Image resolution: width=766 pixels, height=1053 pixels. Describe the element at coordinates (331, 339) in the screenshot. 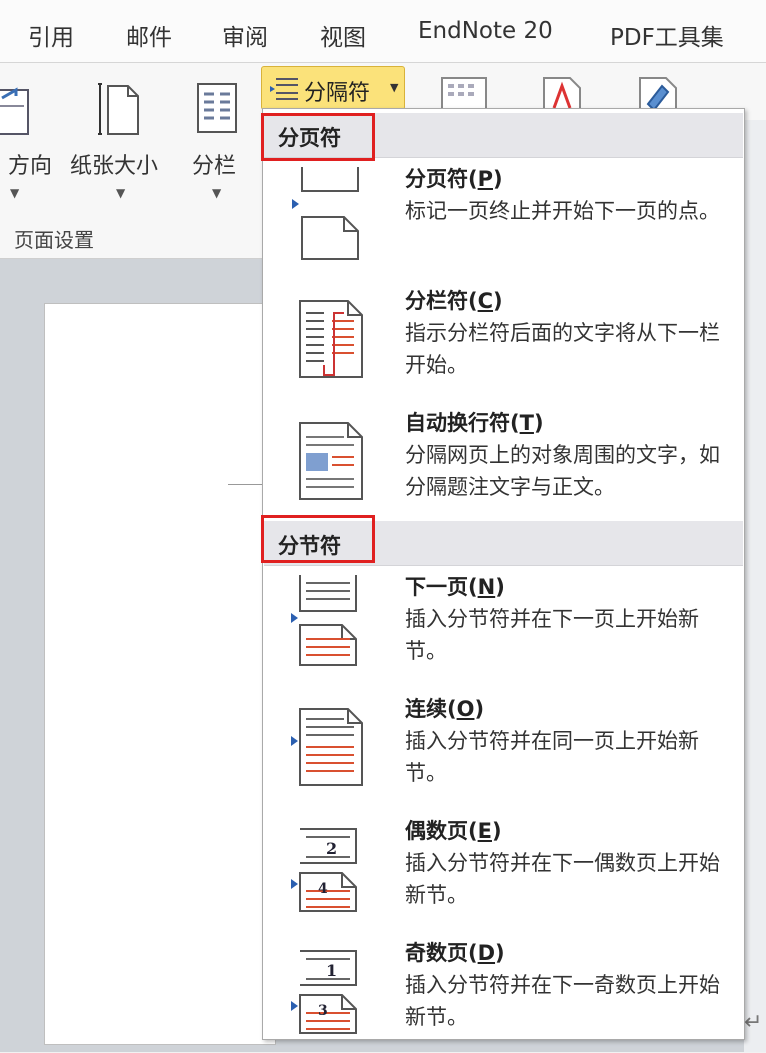

I see `column-break-icon` at that location.